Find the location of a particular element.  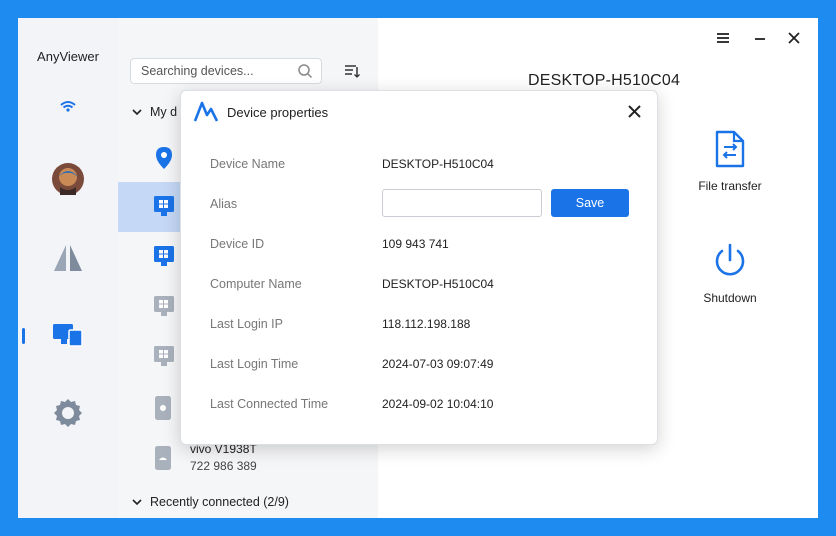

alias-input is located at coordinates (462, 203).